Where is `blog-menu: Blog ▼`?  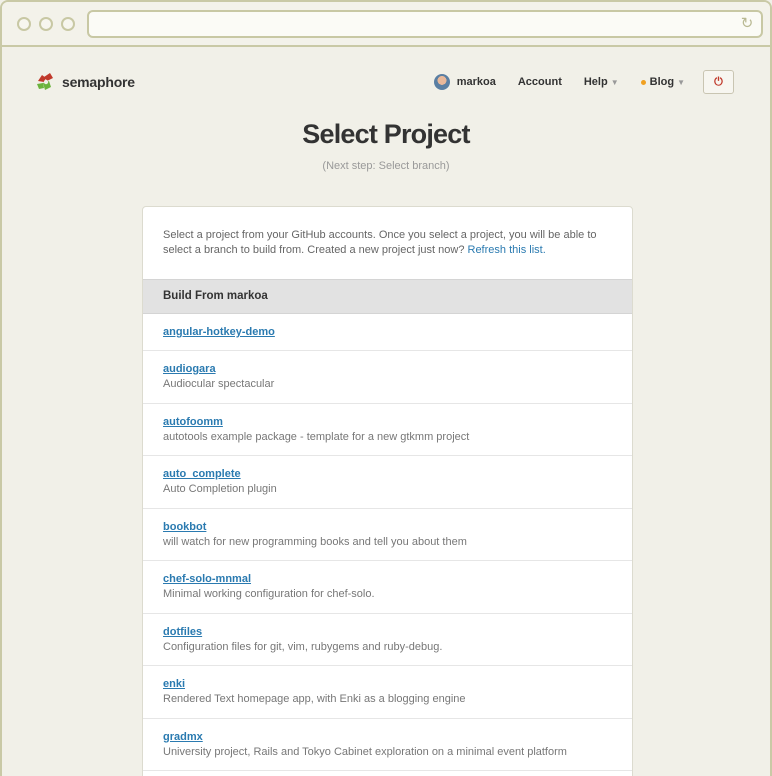
blog-menu: Blog ▼ is located at coordinates (662, 82).